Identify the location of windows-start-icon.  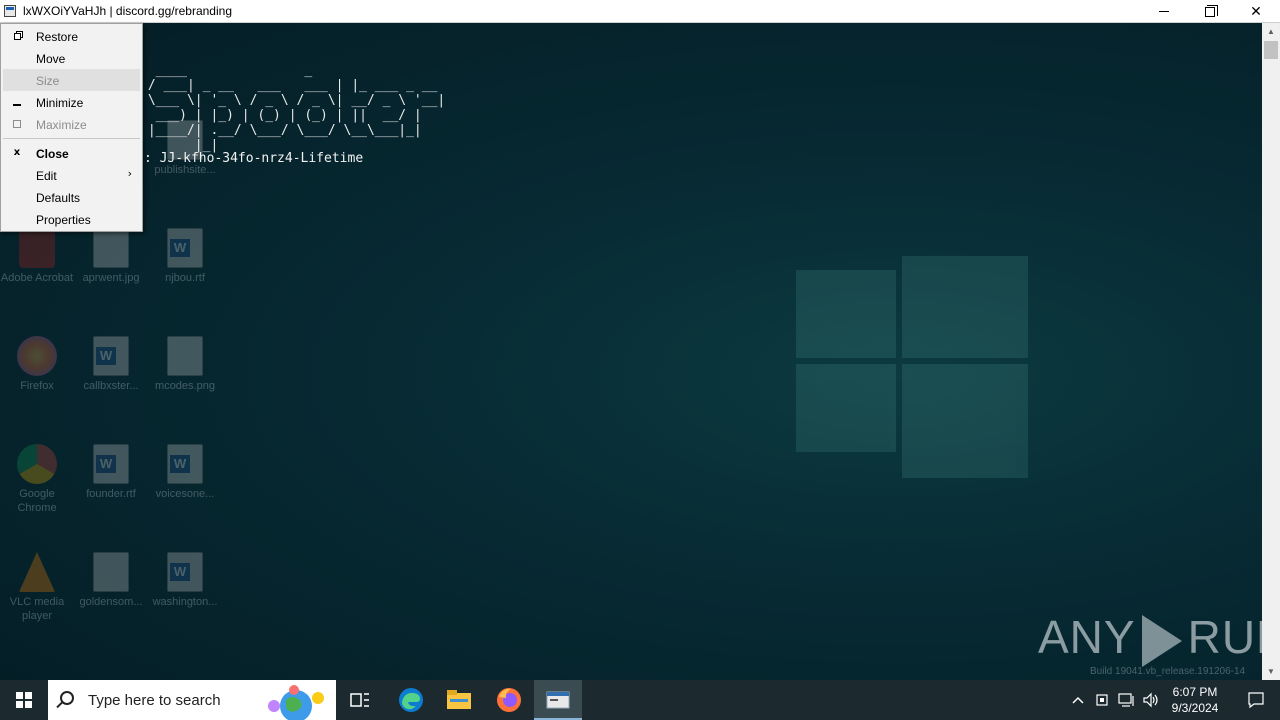
(24, 700).